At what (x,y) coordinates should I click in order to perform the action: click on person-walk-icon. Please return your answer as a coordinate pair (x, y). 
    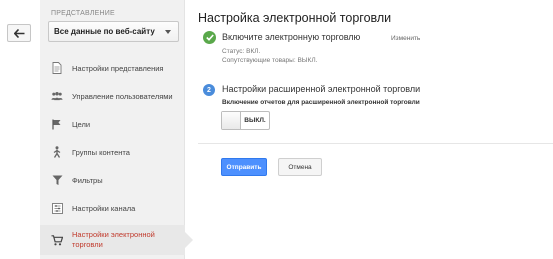
    Looking at the image, I should click on (57, 152).